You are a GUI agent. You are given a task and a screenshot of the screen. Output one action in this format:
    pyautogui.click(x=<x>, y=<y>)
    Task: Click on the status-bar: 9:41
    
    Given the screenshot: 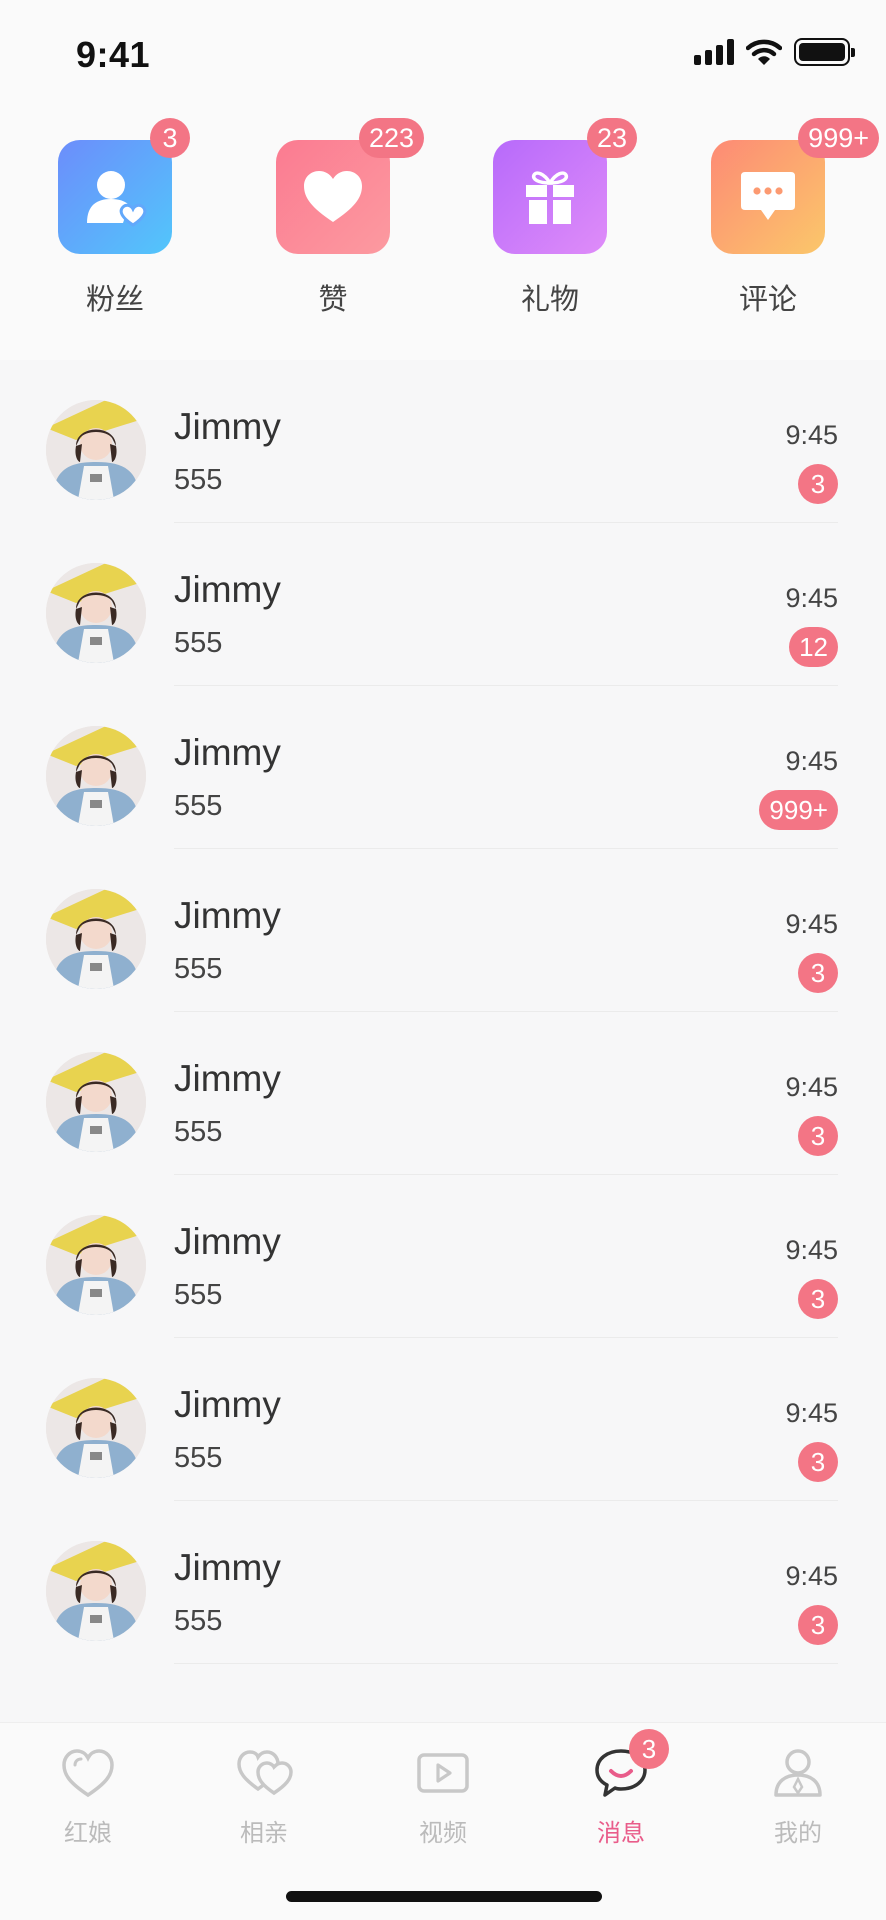 What is the action you would take?
    pyautogui.click(x=443, y=55)
    